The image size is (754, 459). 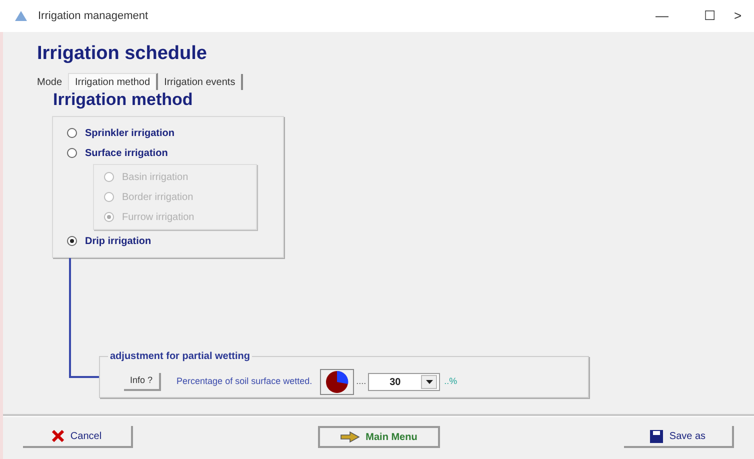 I want to click on tab: Mode, so click(x=49, y=82).